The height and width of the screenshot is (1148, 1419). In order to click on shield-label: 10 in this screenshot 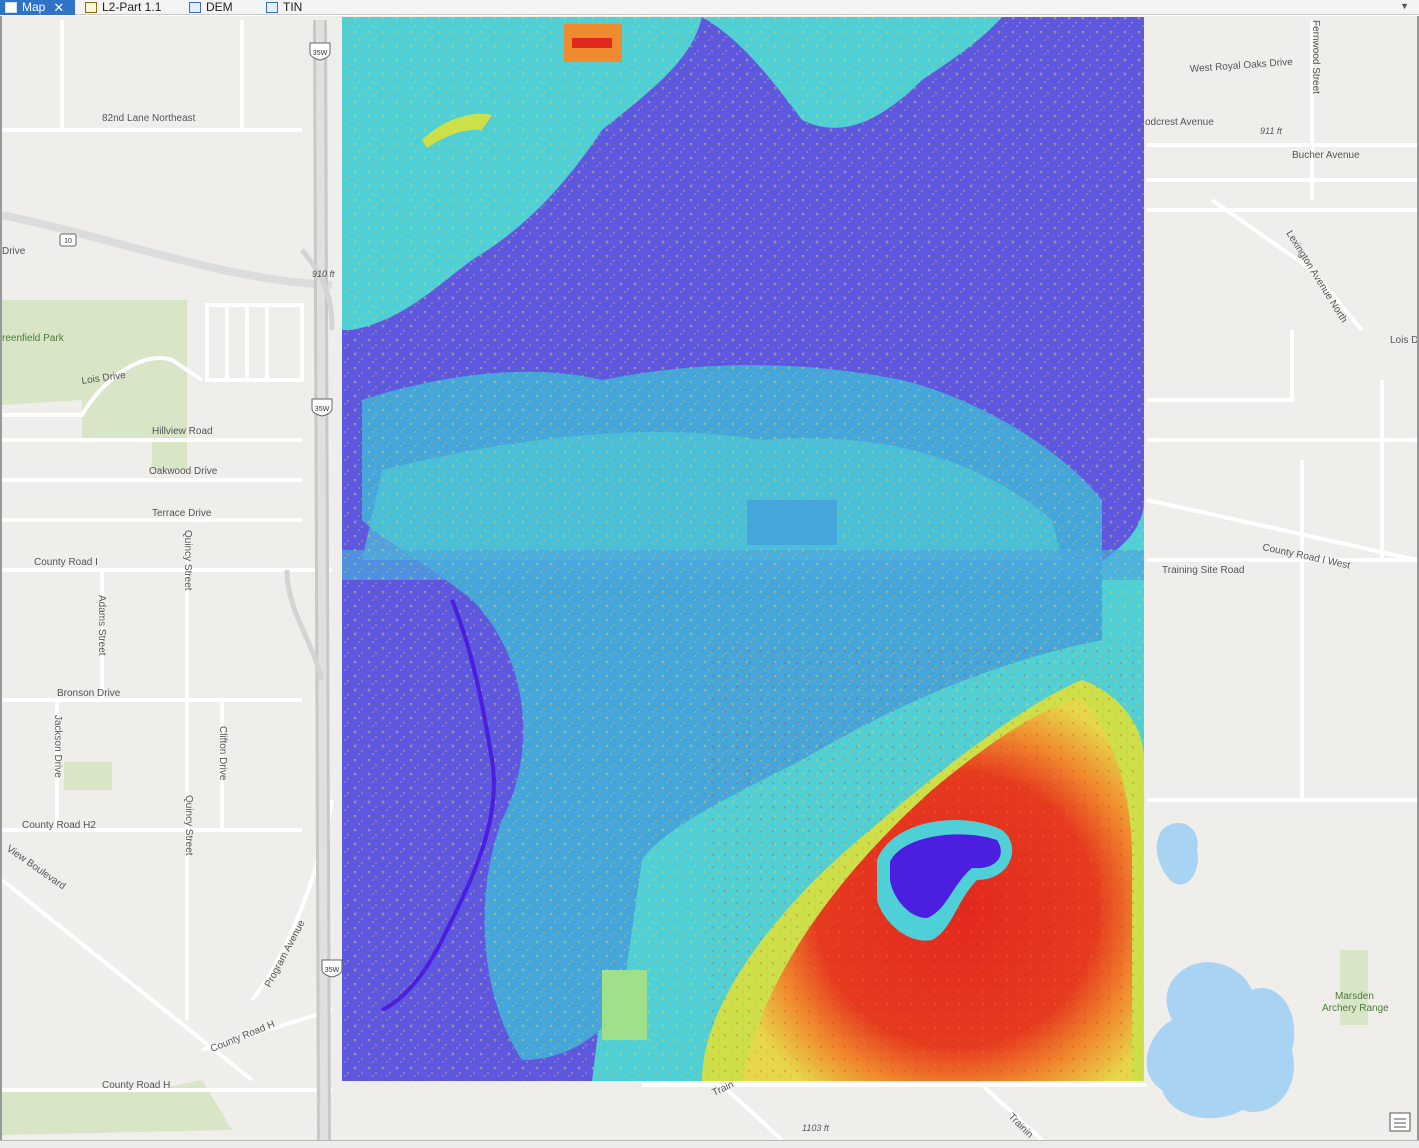, I will do `click(68, 241)`.